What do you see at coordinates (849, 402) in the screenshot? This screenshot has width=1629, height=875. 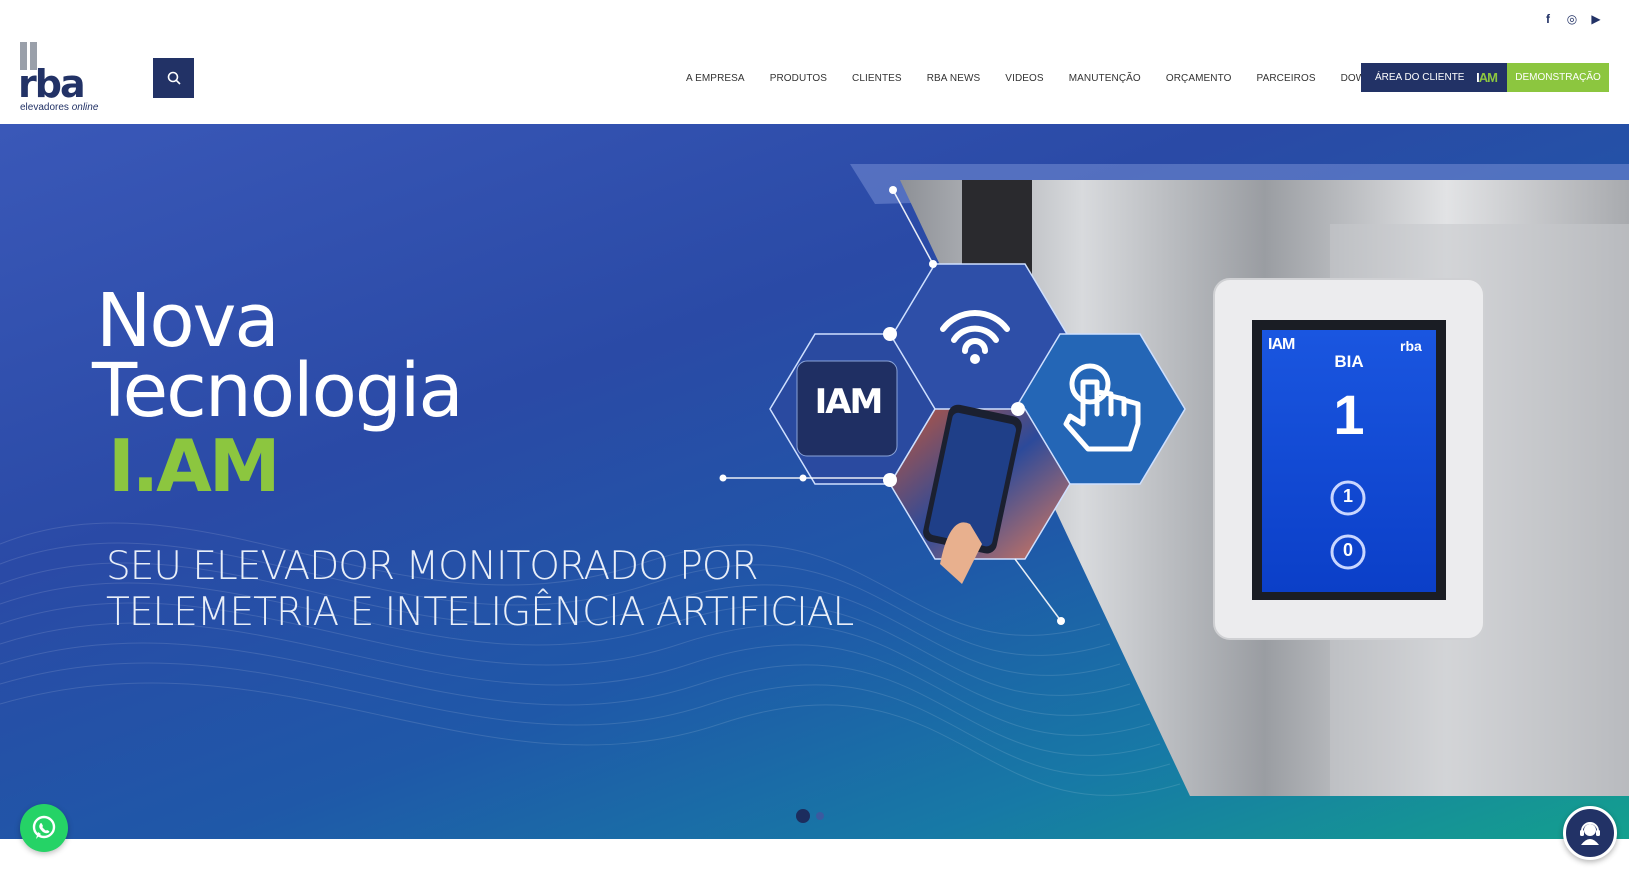 I see `iam-tile-text: IAM` at bounding box center [849, 402].